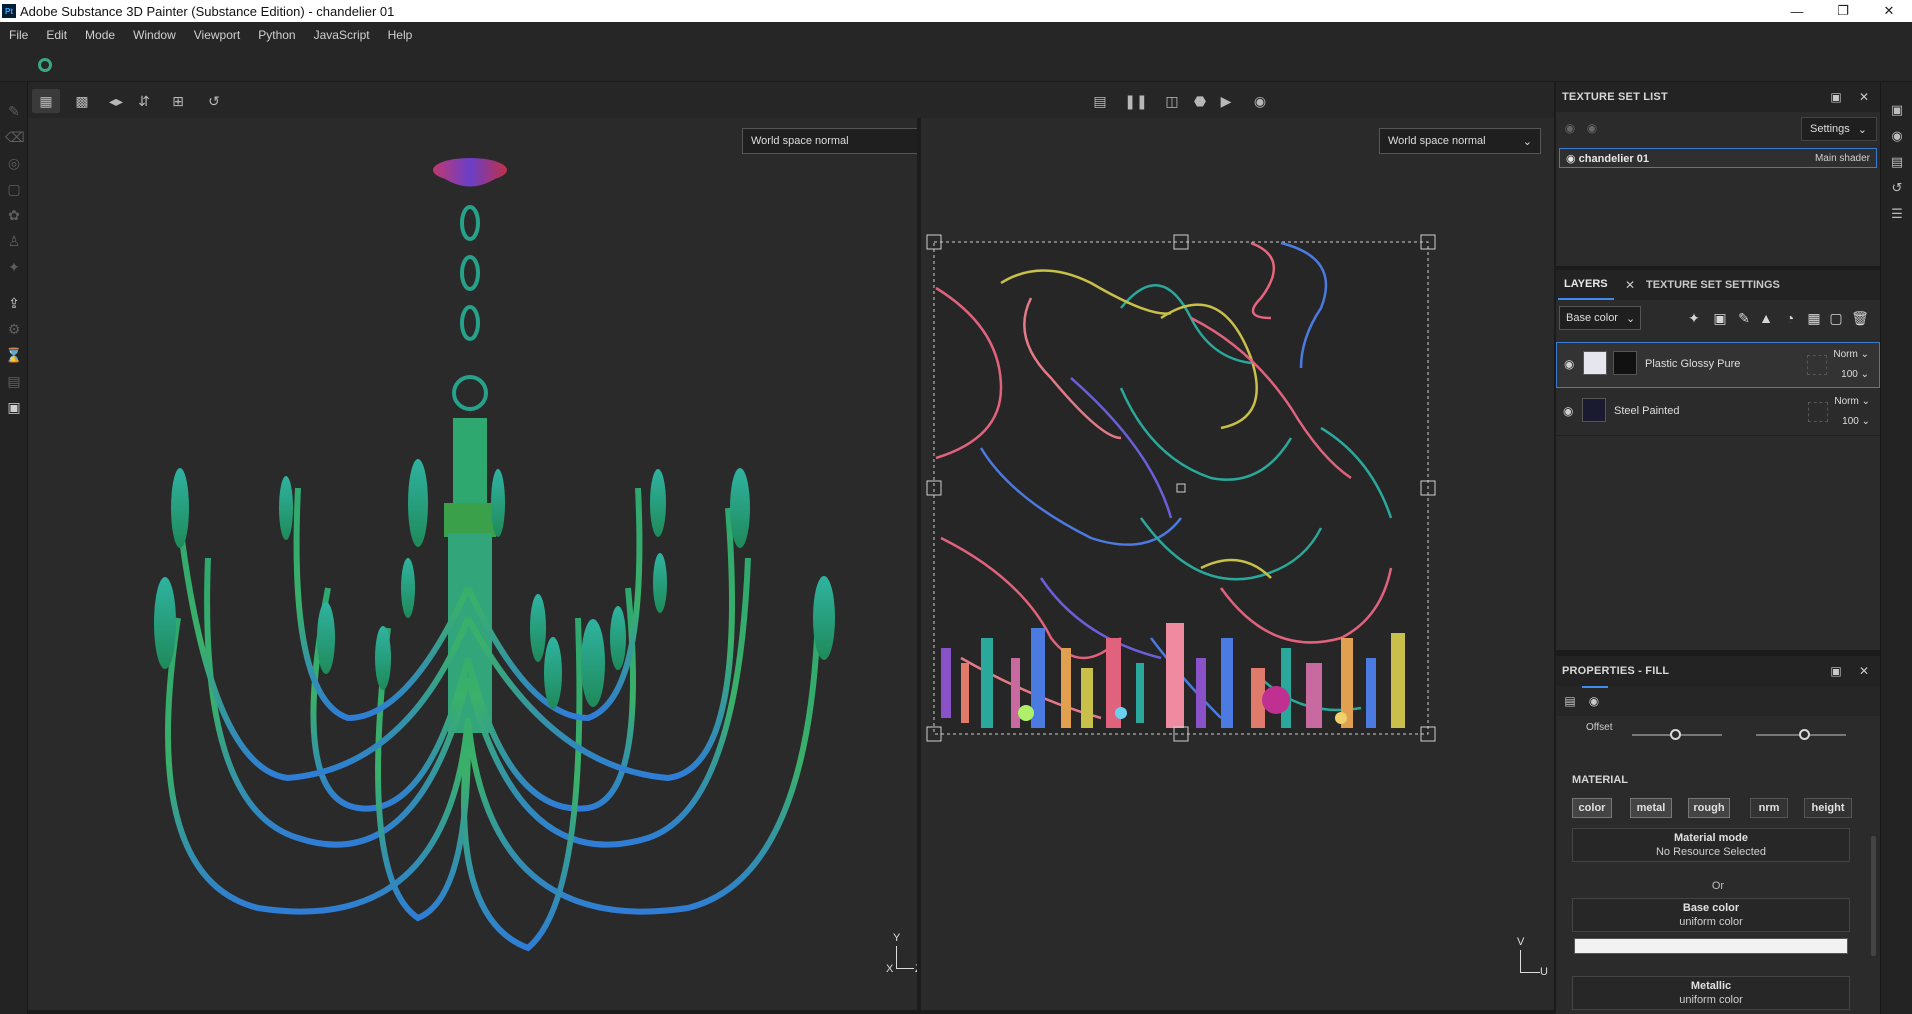 Image resolution: width=1912 pixels, height=1014 pixels. Describe the element at coordinates (1718, 365) in the screenshot. I see `layer-row: ◉ Plastic Glossy Pure Norm ⌄ 100 ⌄` at that location.